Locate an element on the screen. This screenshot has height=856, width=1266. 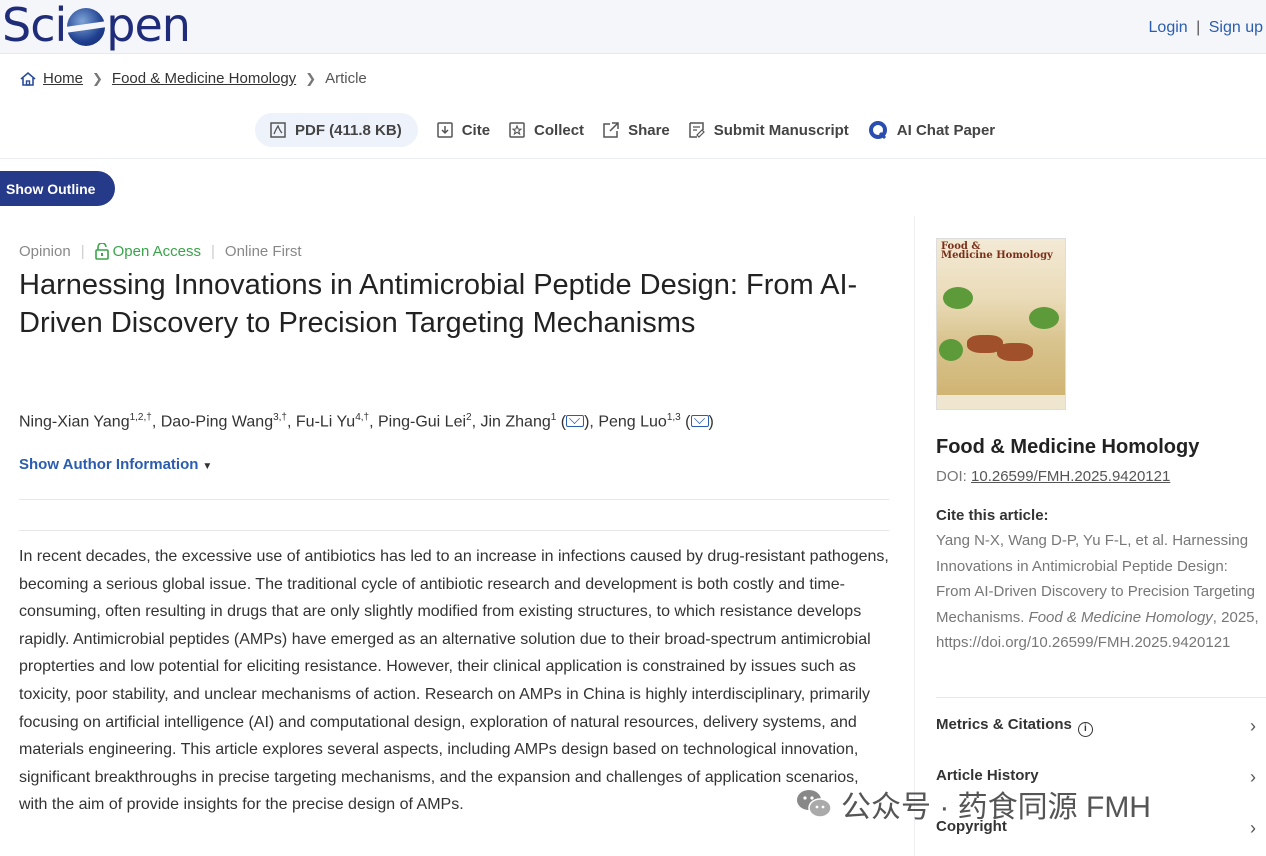
logo-text-right: pen is located at coordinates (148, 26).